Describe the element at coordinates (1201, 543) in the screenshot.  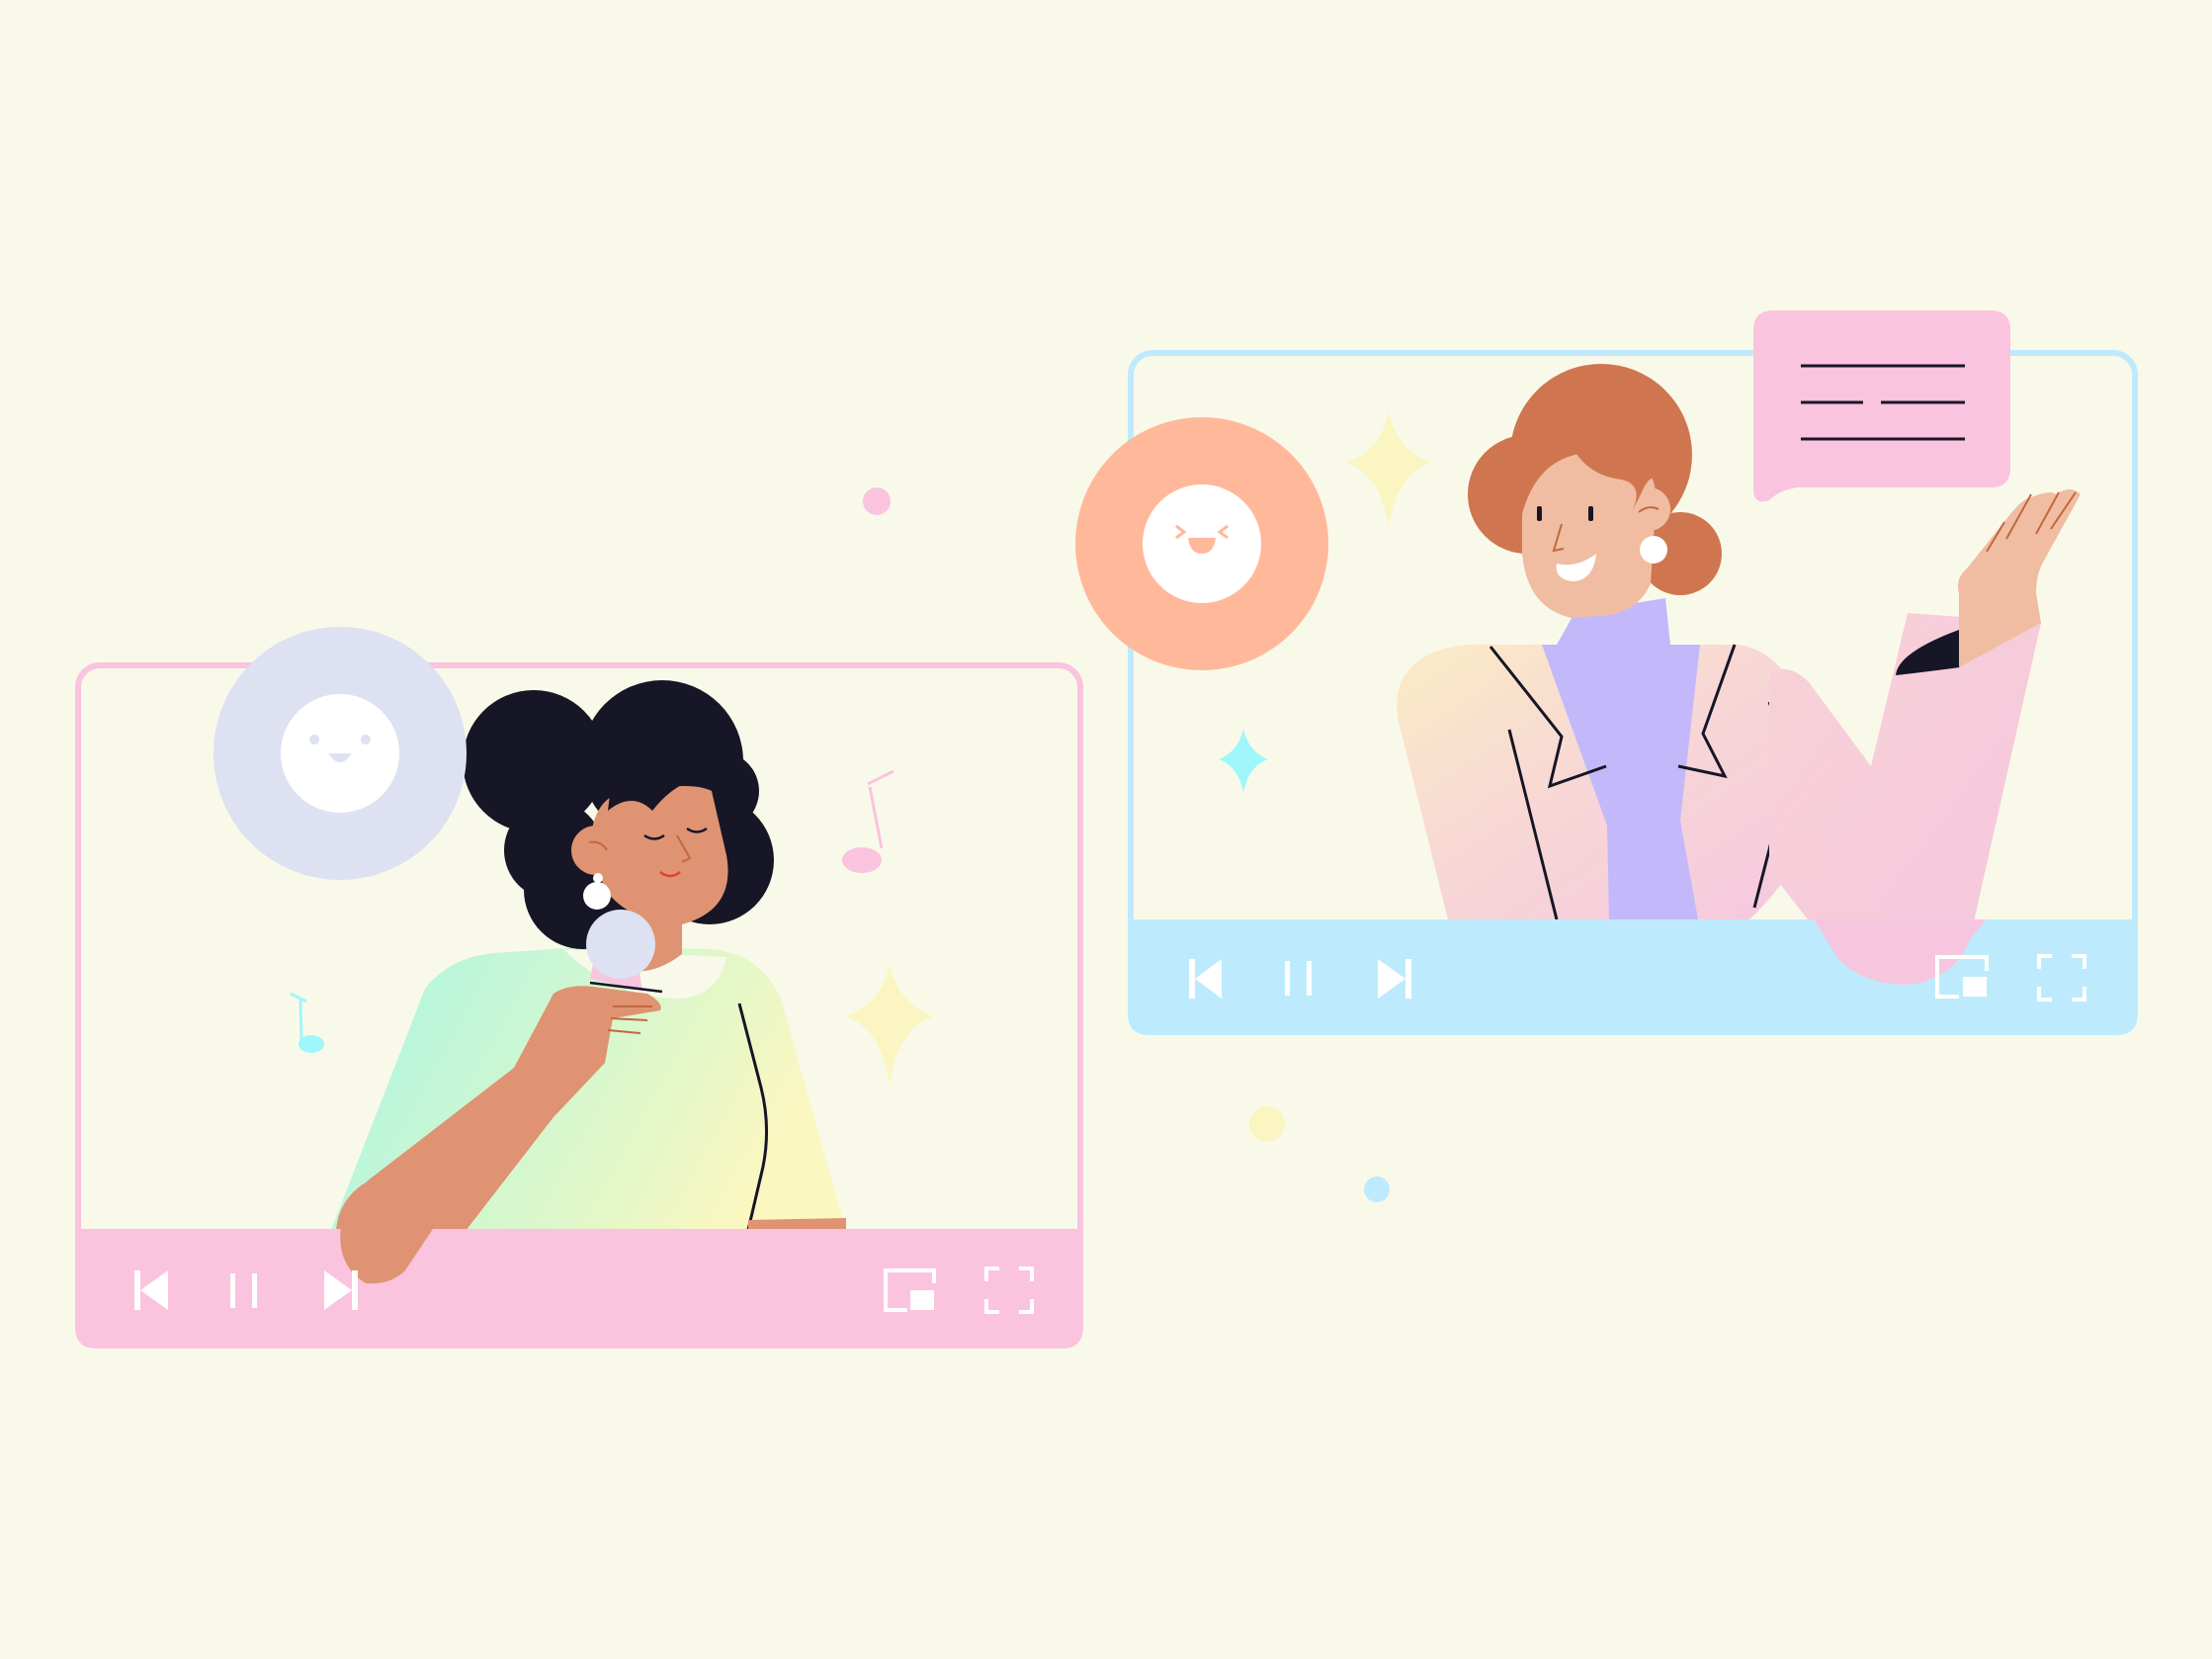
I see `happy-face-icon` at that location.